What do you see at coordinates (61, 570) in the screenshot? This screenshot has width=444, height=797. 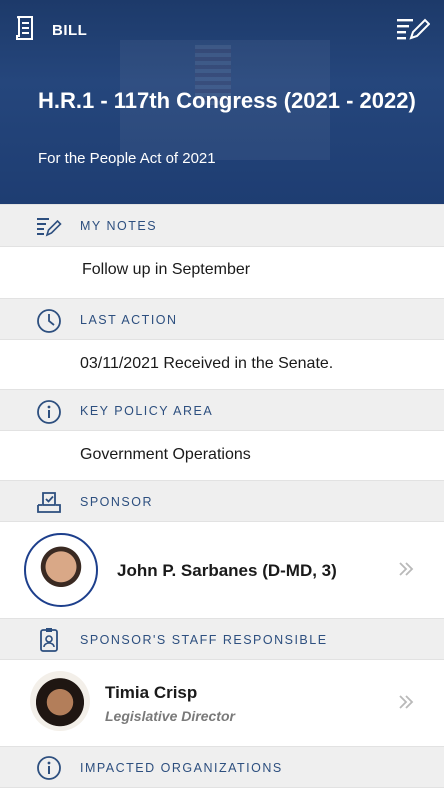 I see `sponsor-avatar` at bounding box center [61, 570].